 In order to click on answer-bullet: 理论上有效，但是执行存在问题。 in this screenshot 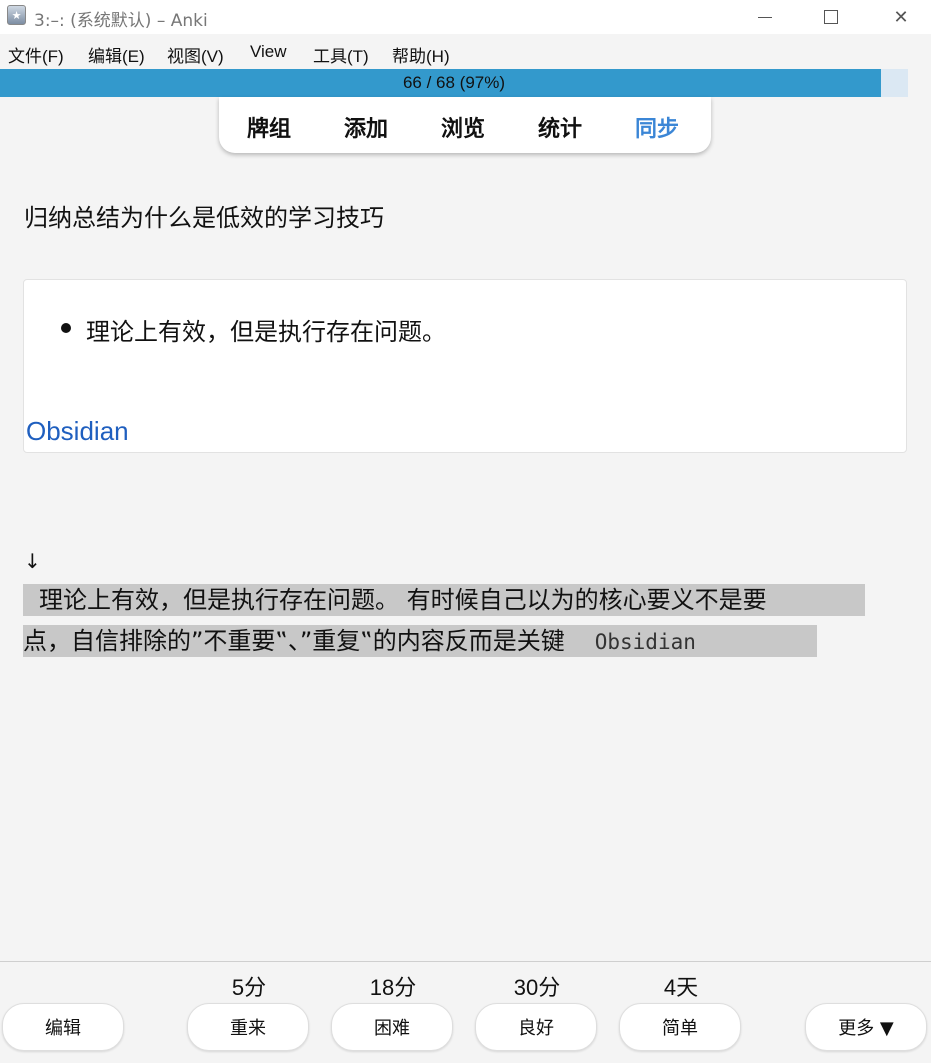, I will do `click(266, 332)`.